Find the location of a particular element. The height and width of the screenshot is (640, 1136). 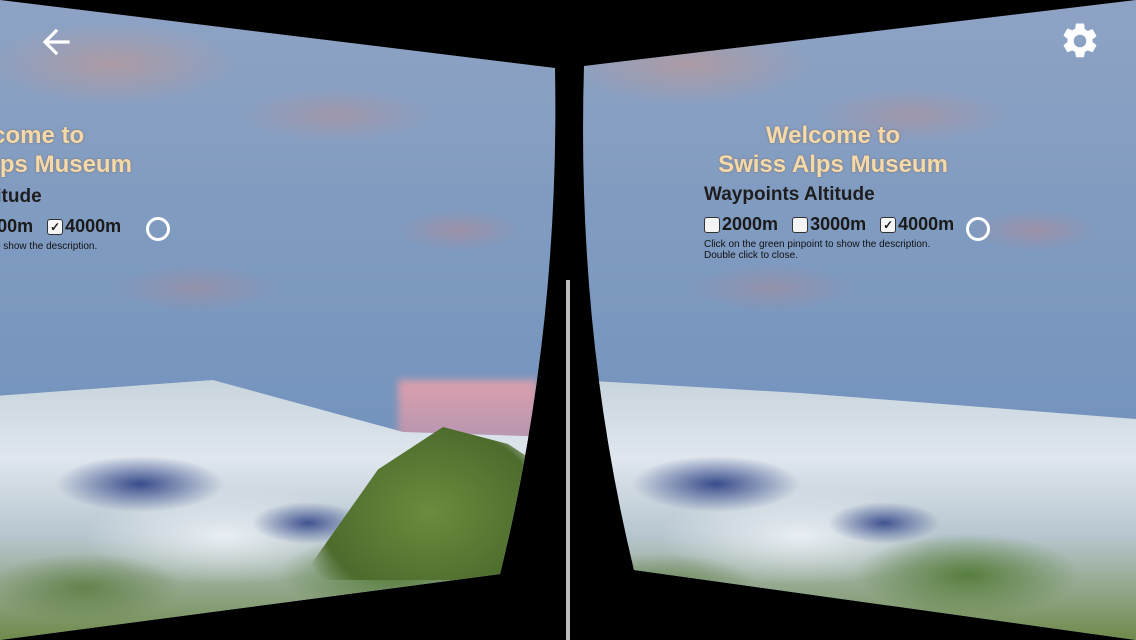

arrow-left-icon is located at coordinates (56, 42).